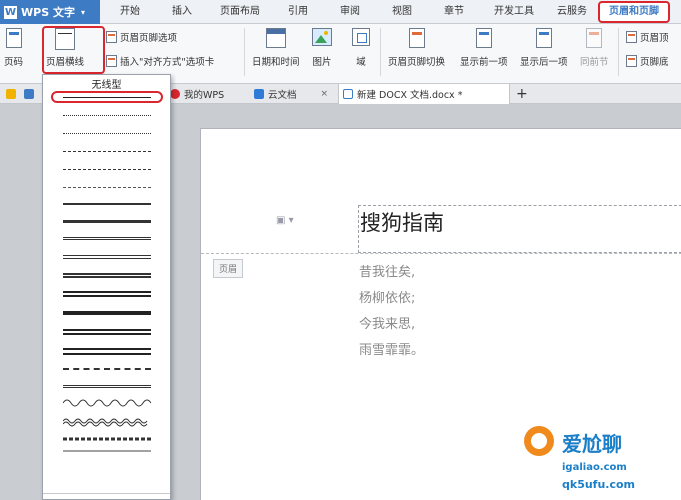 The width and height of the screenshot is (681, 500). Describe the element at coordinates (387, 324) in the screenshot. I see `poem-line: 今我来思,` at that location.